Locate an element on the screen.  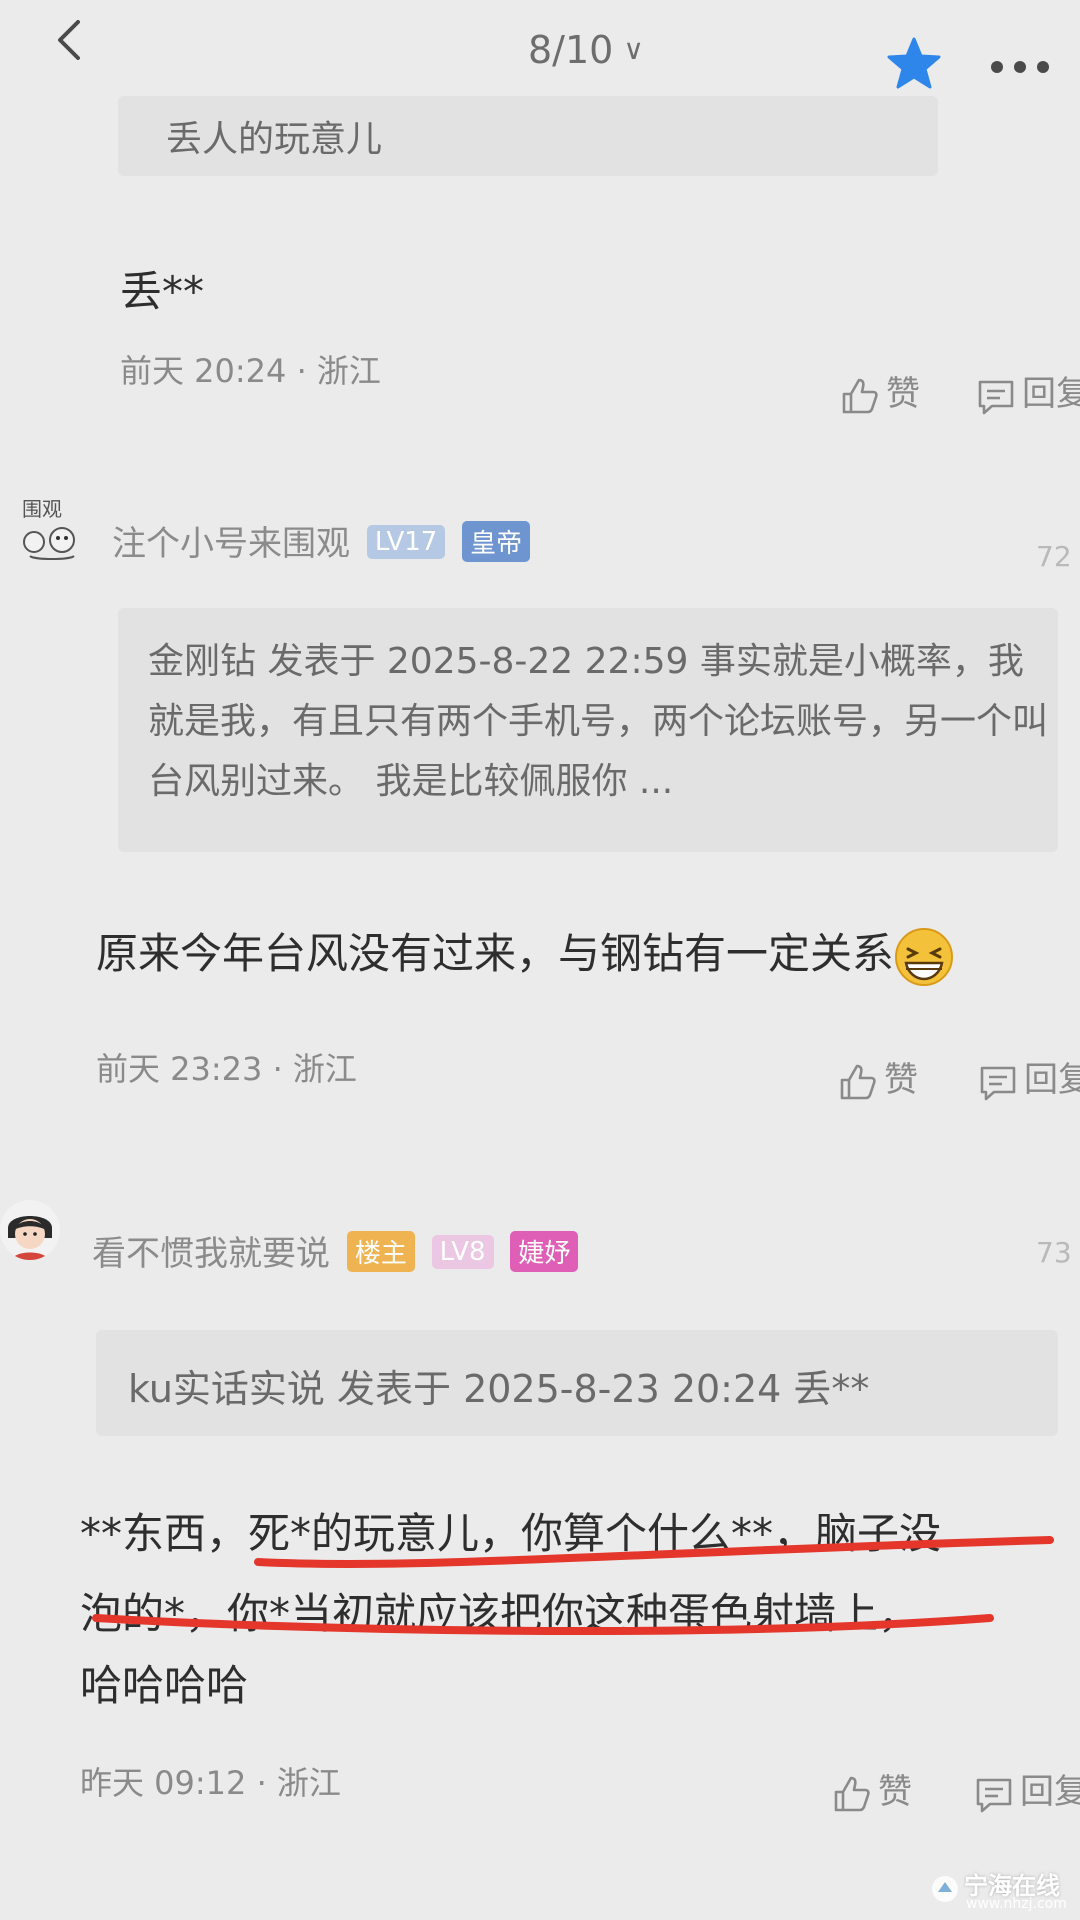
star-icon is located at coordinates (914, 64).